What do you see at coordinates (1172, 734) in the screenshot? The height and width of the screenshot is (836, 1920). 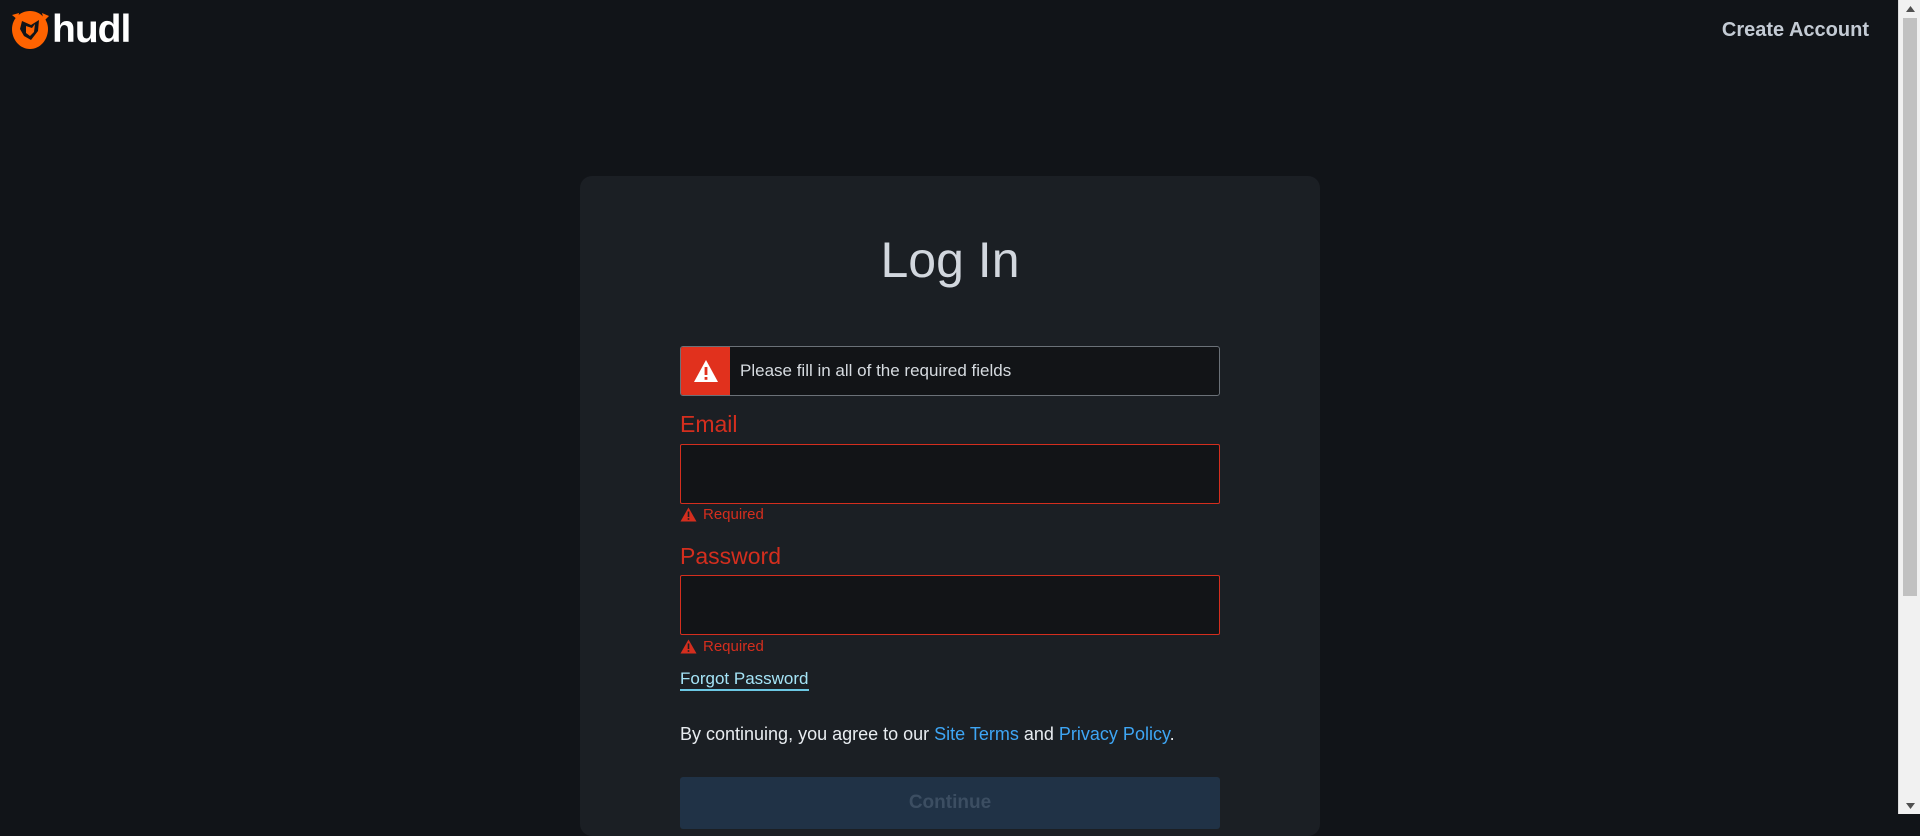 I see `terms-suffix: .` at bounding box center [1172, 734].